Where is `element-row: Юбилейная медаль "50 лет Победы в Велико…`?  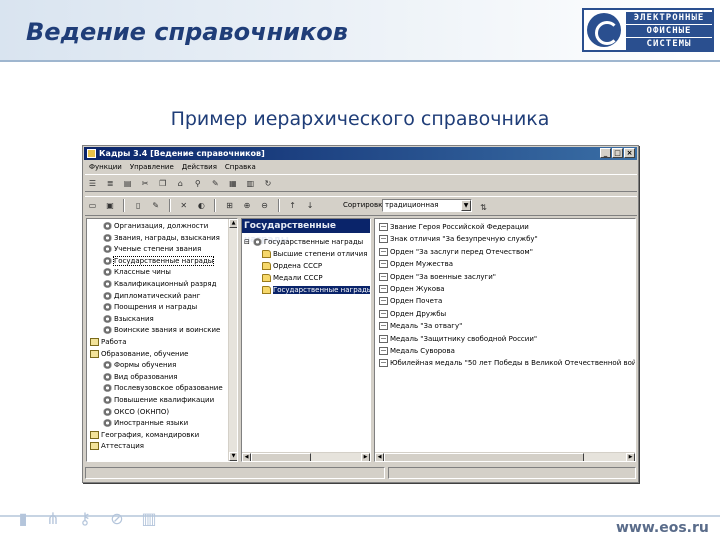
element-row: Юбилейная медаль "50 лет Победы в Велико… is located at coordinates (507, 363).